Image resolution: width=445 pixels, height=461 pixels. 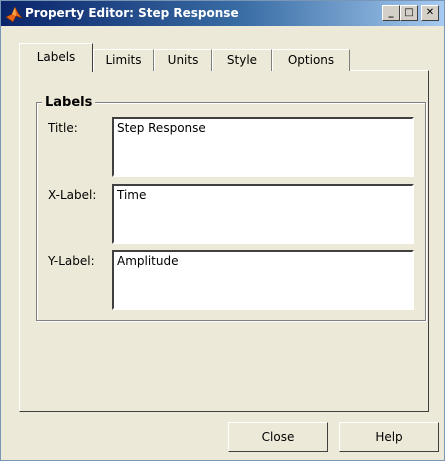 I want to click on close-window-button: ✕, so click(x=430, y=13).